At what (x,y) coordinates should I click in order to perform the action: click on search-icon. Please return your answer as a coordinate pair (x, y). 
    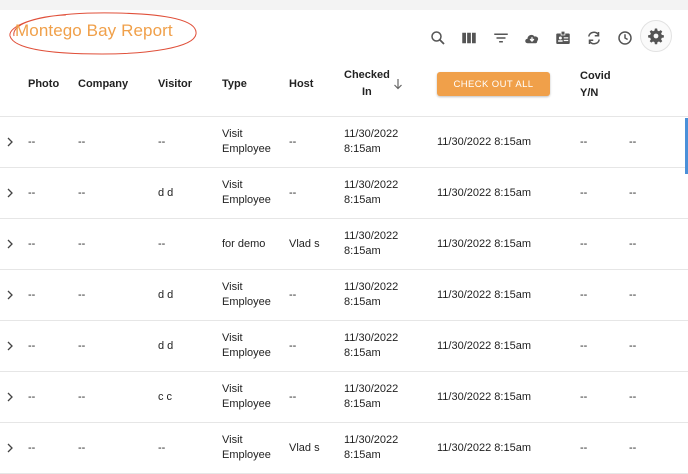
    Looking at the image, I should click on (438, 38).